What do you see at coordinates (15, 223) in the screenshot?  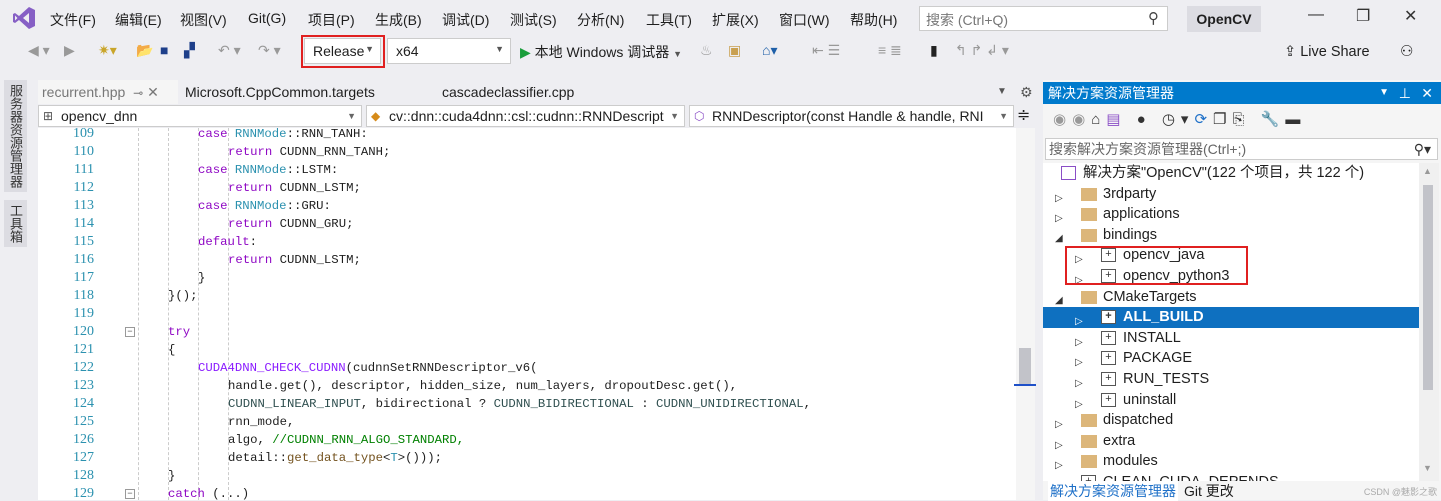 I see `toolbox-tab: 工具箱` at bounding box center [15, 223].